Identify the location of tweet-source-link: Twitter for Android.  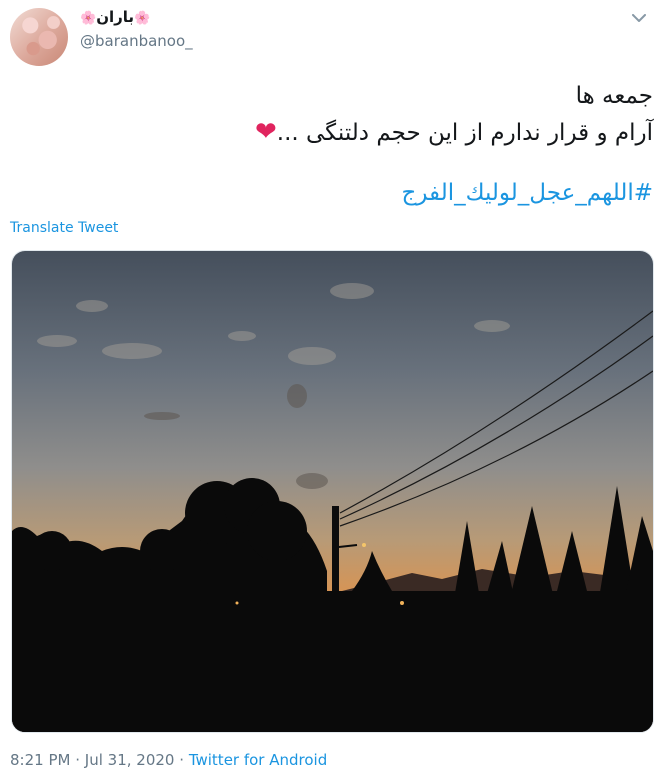
(258, 760).